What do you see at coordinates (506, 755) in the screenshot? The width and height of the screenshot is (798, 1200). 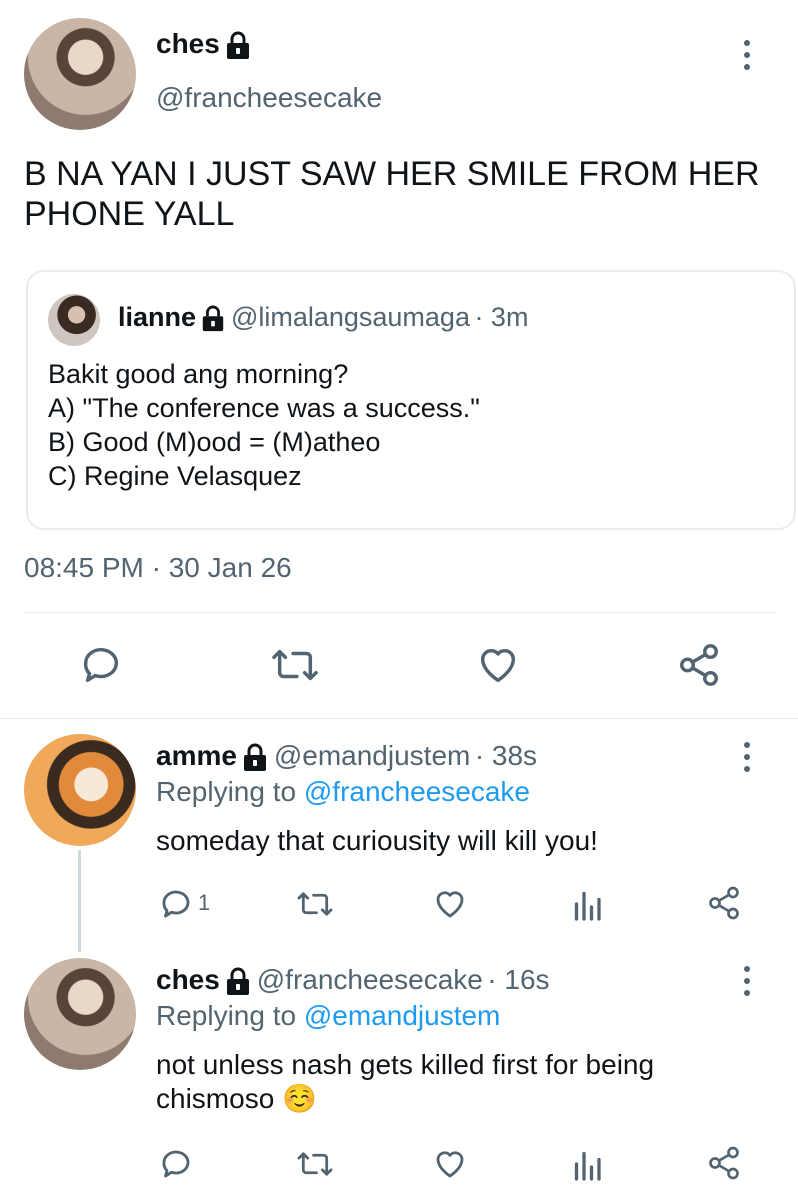 I see `reply-time: · 38s` at bounding box center [506, 755].